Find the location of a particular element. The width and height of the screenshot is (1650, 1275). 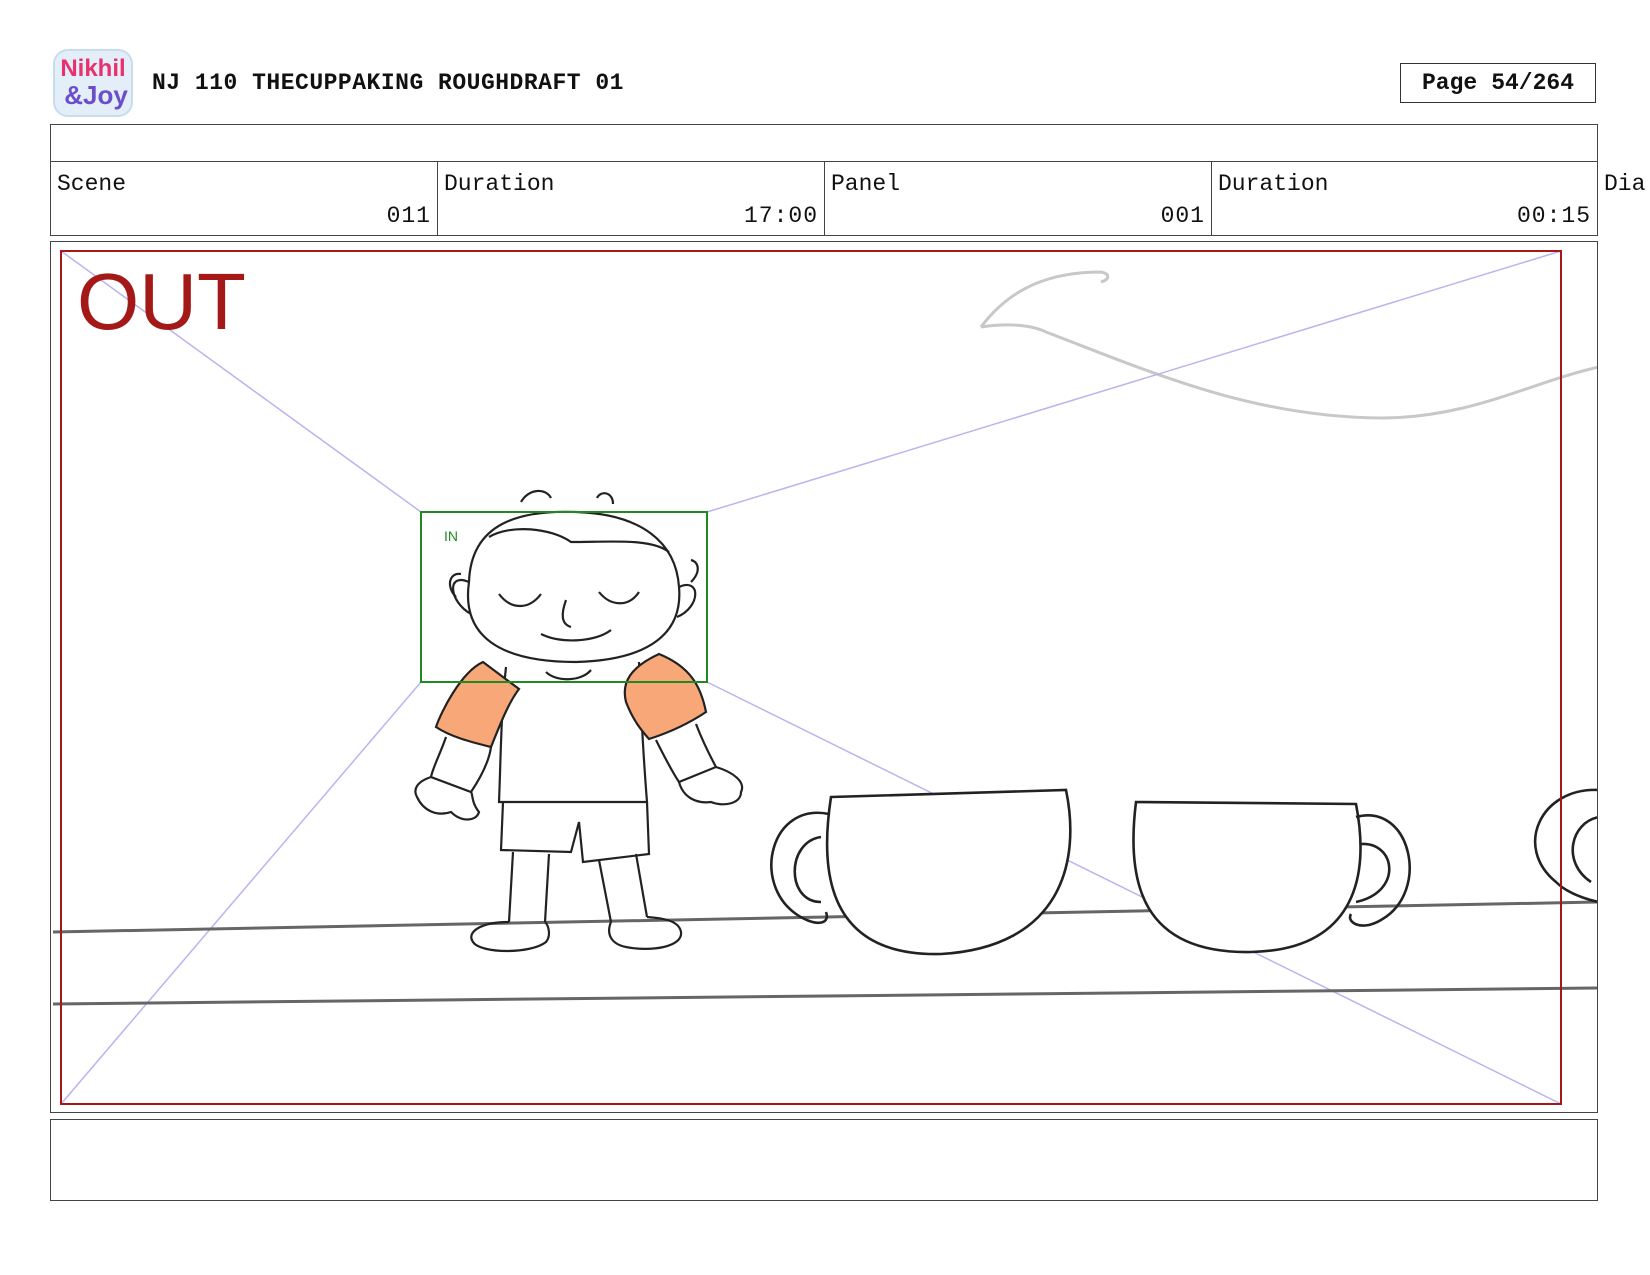

page-counter: Page 54/264 is located at coordinates (1498, 83).